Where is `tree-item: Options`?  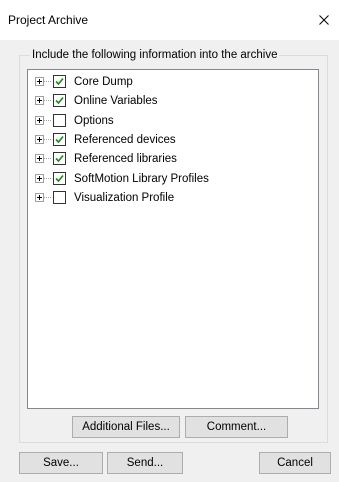 tree-item: Options is located at coordinates (173, 121).